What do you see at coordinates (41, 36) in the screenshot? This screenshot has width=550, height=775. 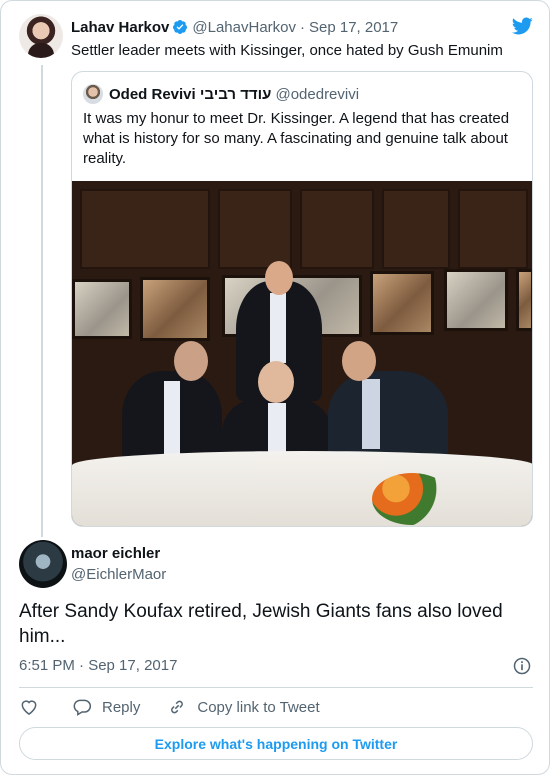 I see `author-avatar` at bounding box center [41, 36].